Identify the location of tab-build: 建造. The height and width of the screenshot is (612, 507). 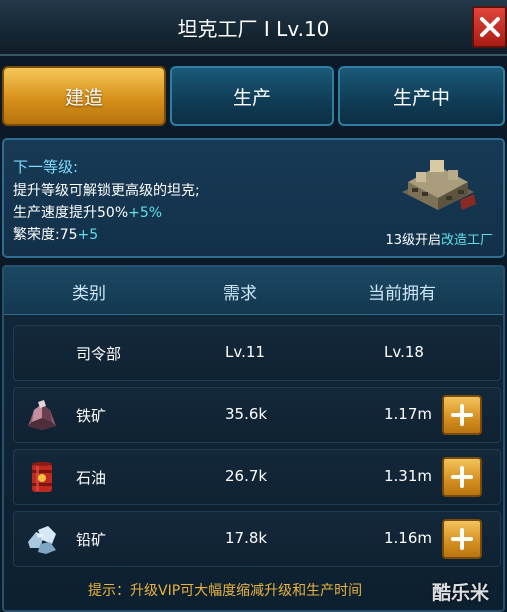
(84, 96).